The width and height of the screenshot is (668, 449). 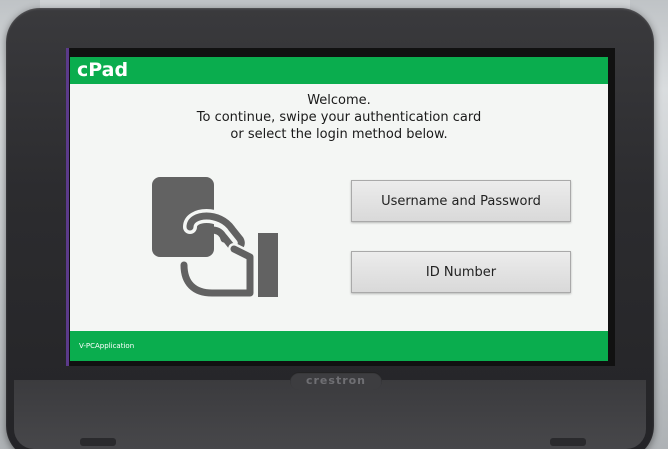 What do you see at coordinates (339, 346) in the screenshot?
I see `status-bar: V-PCApplication` at bounding box center [339, 346].